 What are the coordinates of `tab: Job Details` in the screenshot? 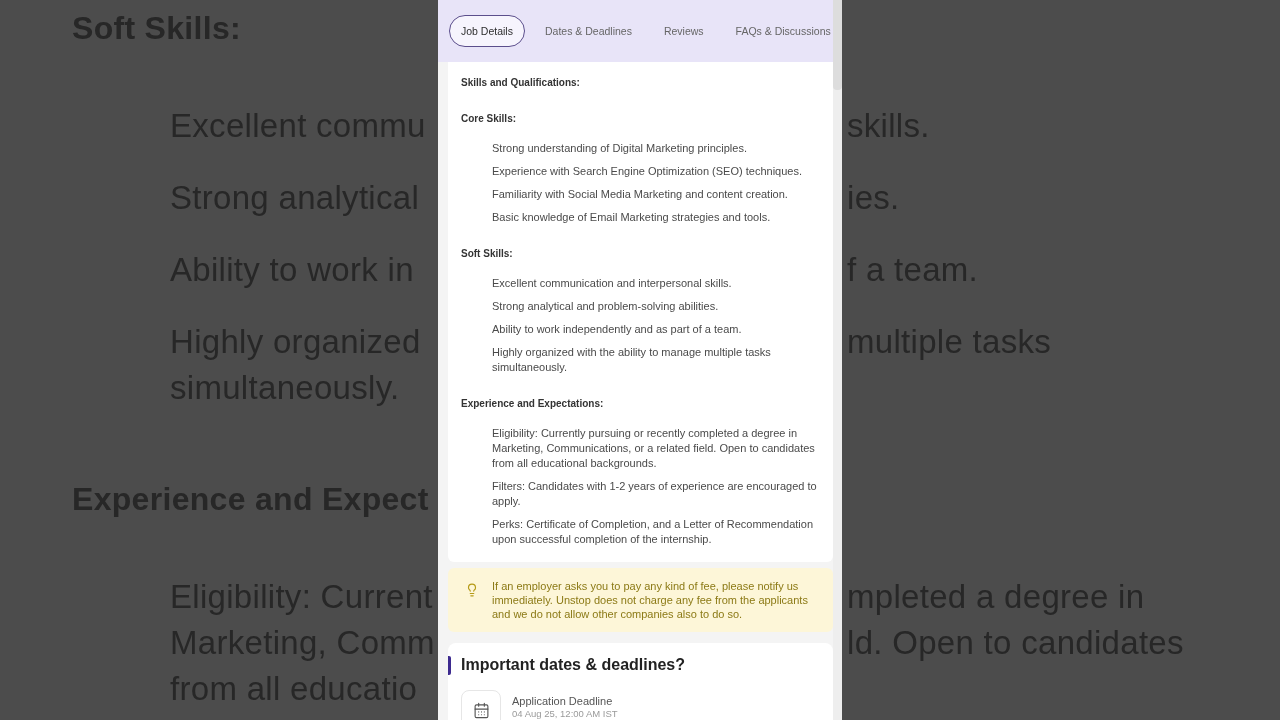 It's located at (487, 31).